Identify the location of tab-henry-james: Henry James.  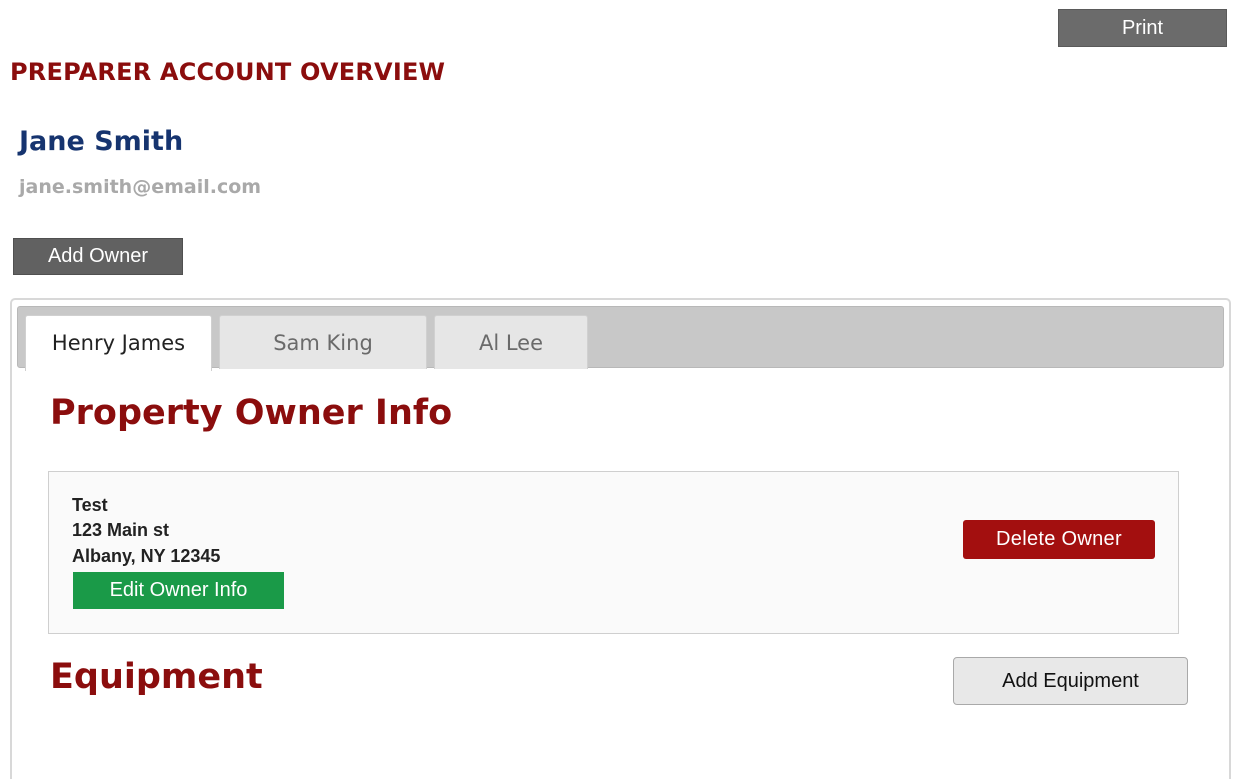
(118, 343).